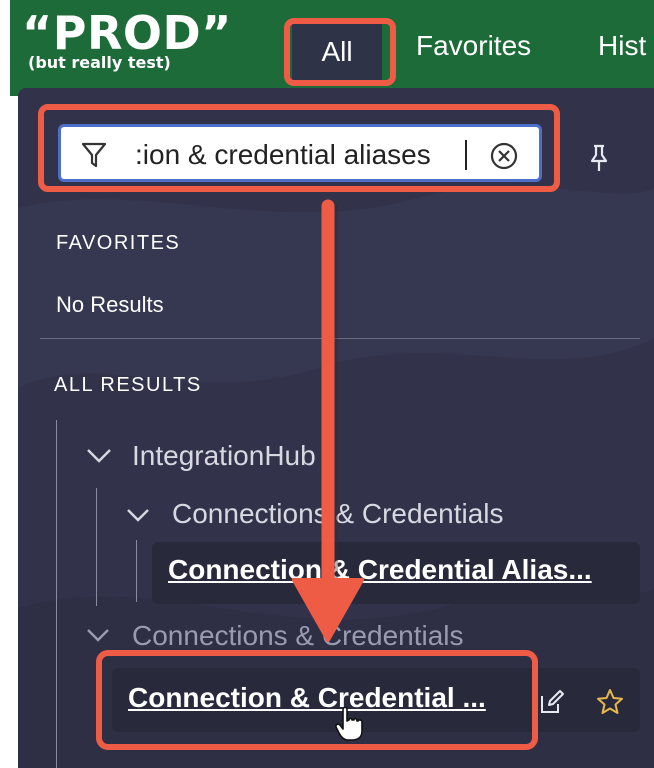 The image size is (654, 768). What do you see at coordinates (622, 46) in the screenshot?
I see `tab-history: Hist` at bounding box center [622, 46].